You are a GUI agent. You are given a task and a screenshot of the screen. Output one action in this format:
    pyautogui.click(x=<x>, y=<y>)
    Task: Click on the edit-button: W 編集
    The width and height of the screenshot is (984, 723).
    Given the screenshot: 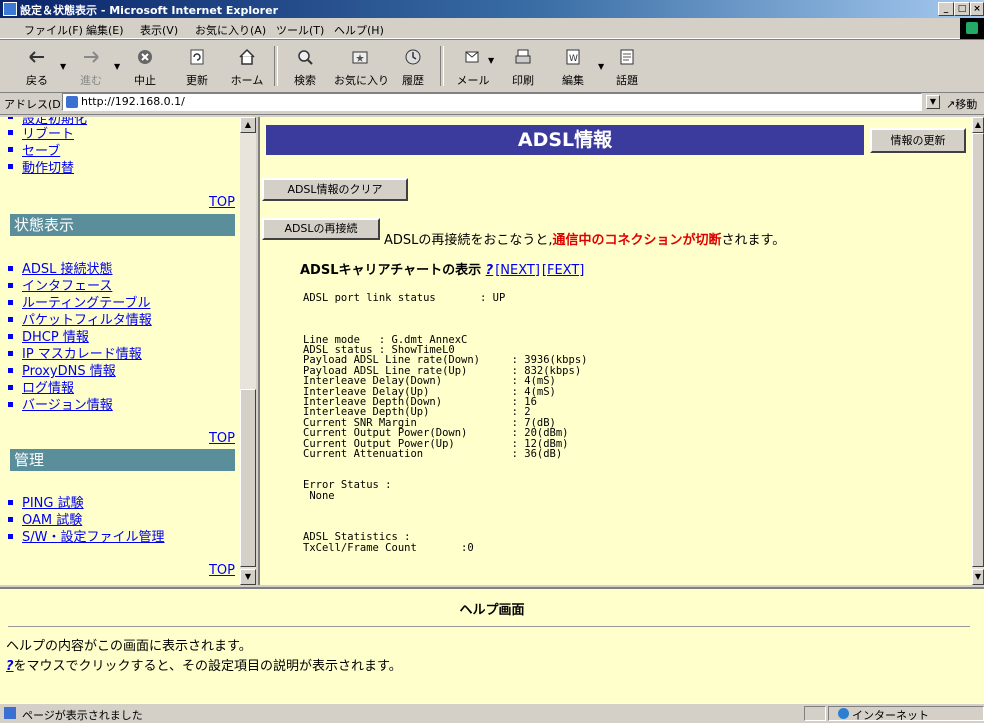 What is the action you would take?
    pyautogui.click(x=573, y=66)
    